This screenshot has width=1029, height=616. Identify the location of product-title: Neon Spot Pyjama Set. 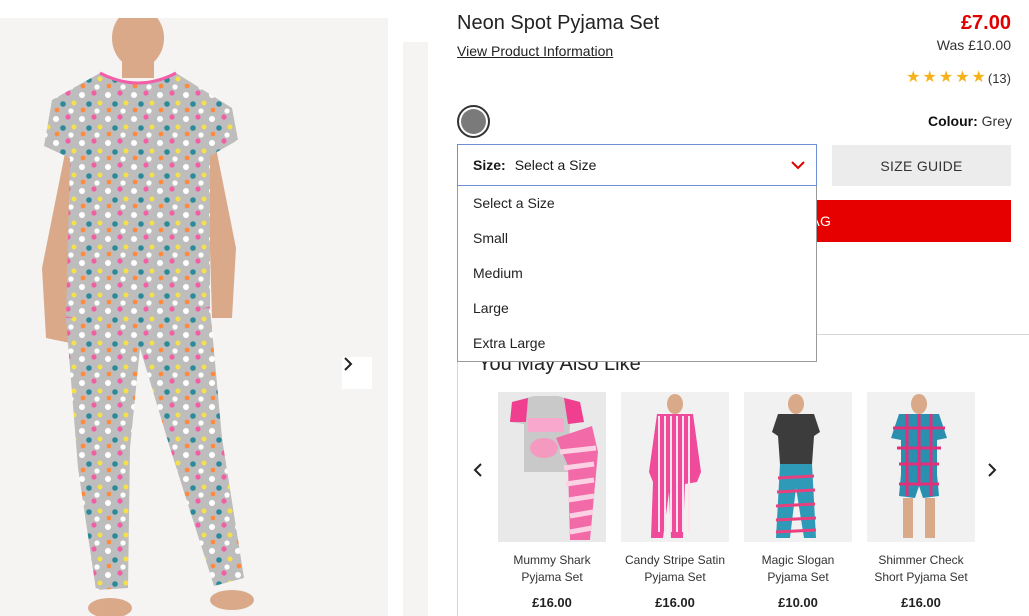
(558, 23).